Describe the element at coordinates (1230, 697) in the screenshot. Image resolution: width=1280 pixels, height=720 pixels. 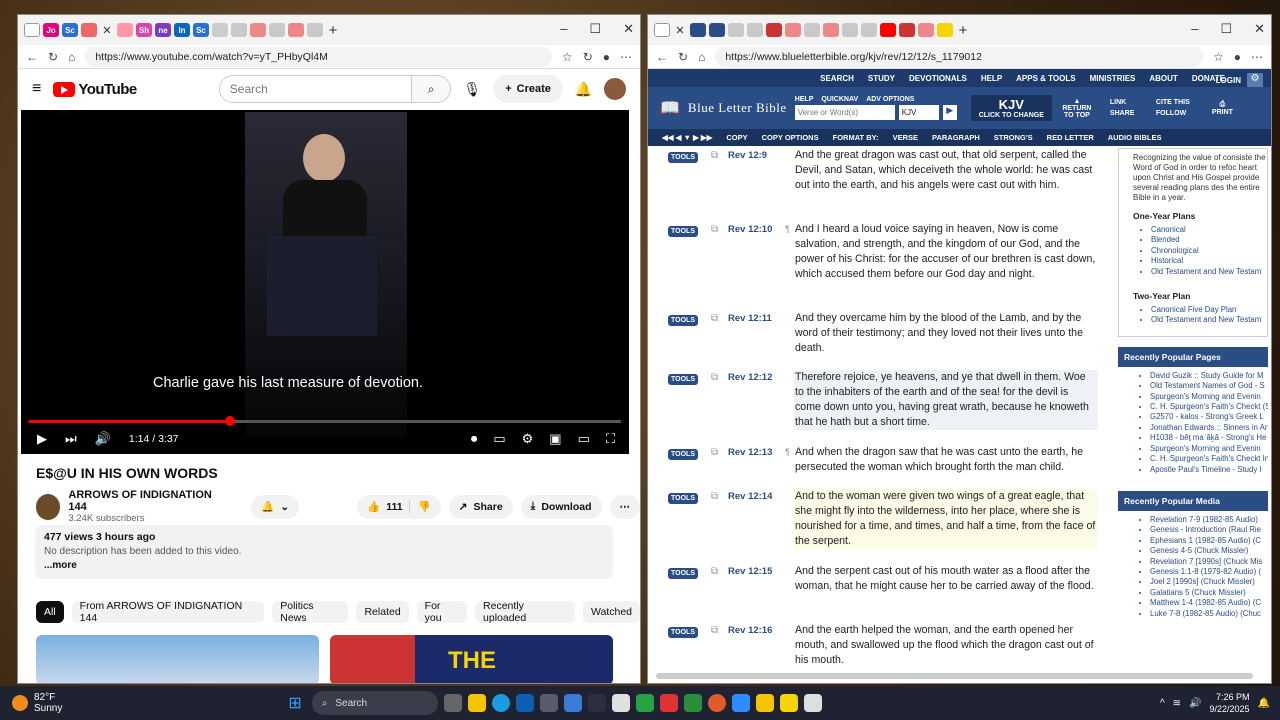
I see `clock-time: 7:26 PM` at that location.